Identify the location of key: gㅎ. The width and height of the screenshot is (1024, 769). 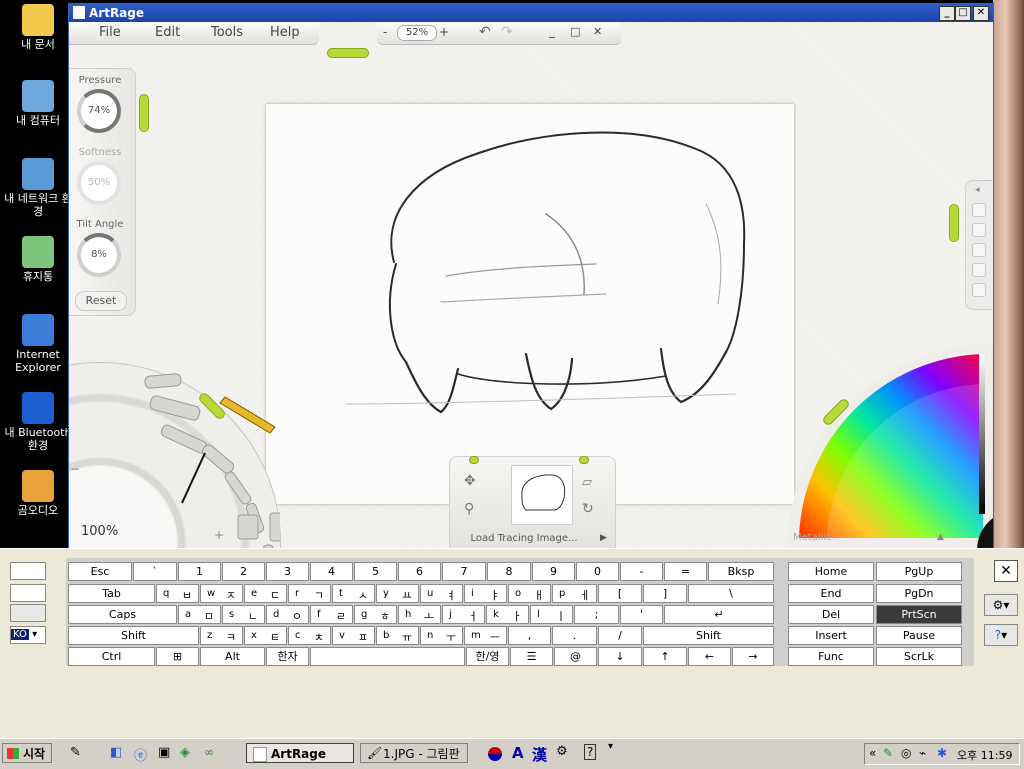
(375, 614).